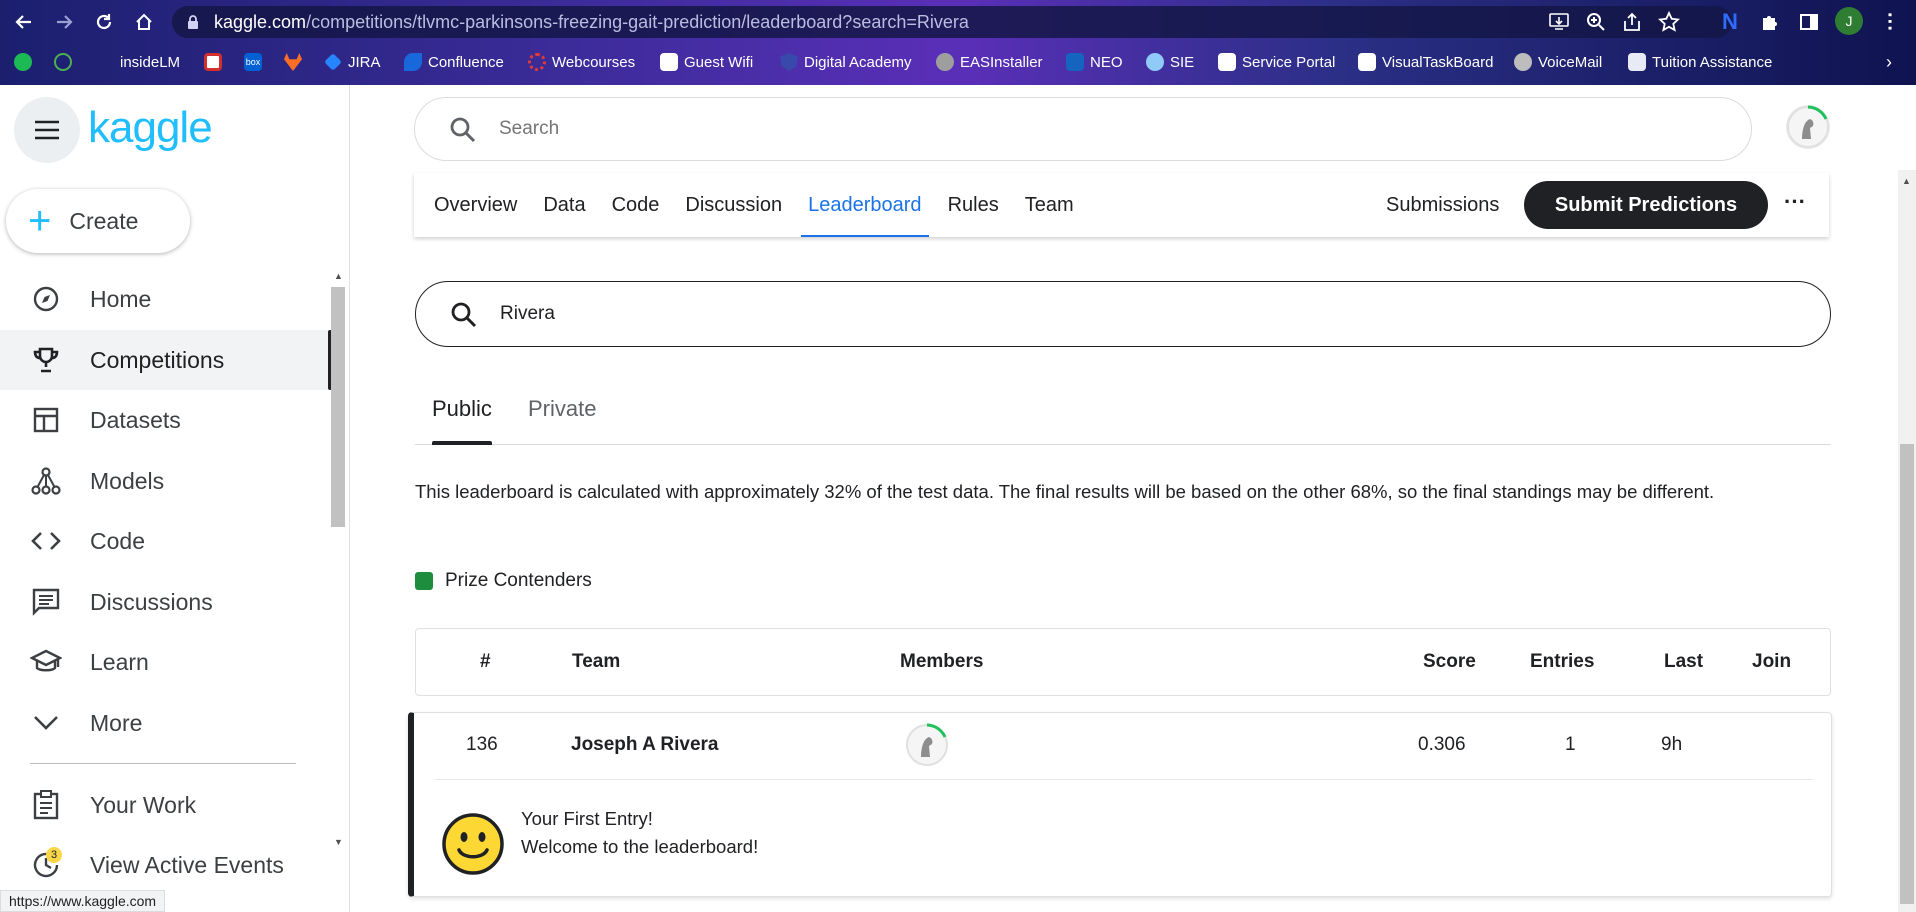  Describe the element at coordinates (1442, 205) in the screenshot. I see `submissions-link: Submissions` at that location.